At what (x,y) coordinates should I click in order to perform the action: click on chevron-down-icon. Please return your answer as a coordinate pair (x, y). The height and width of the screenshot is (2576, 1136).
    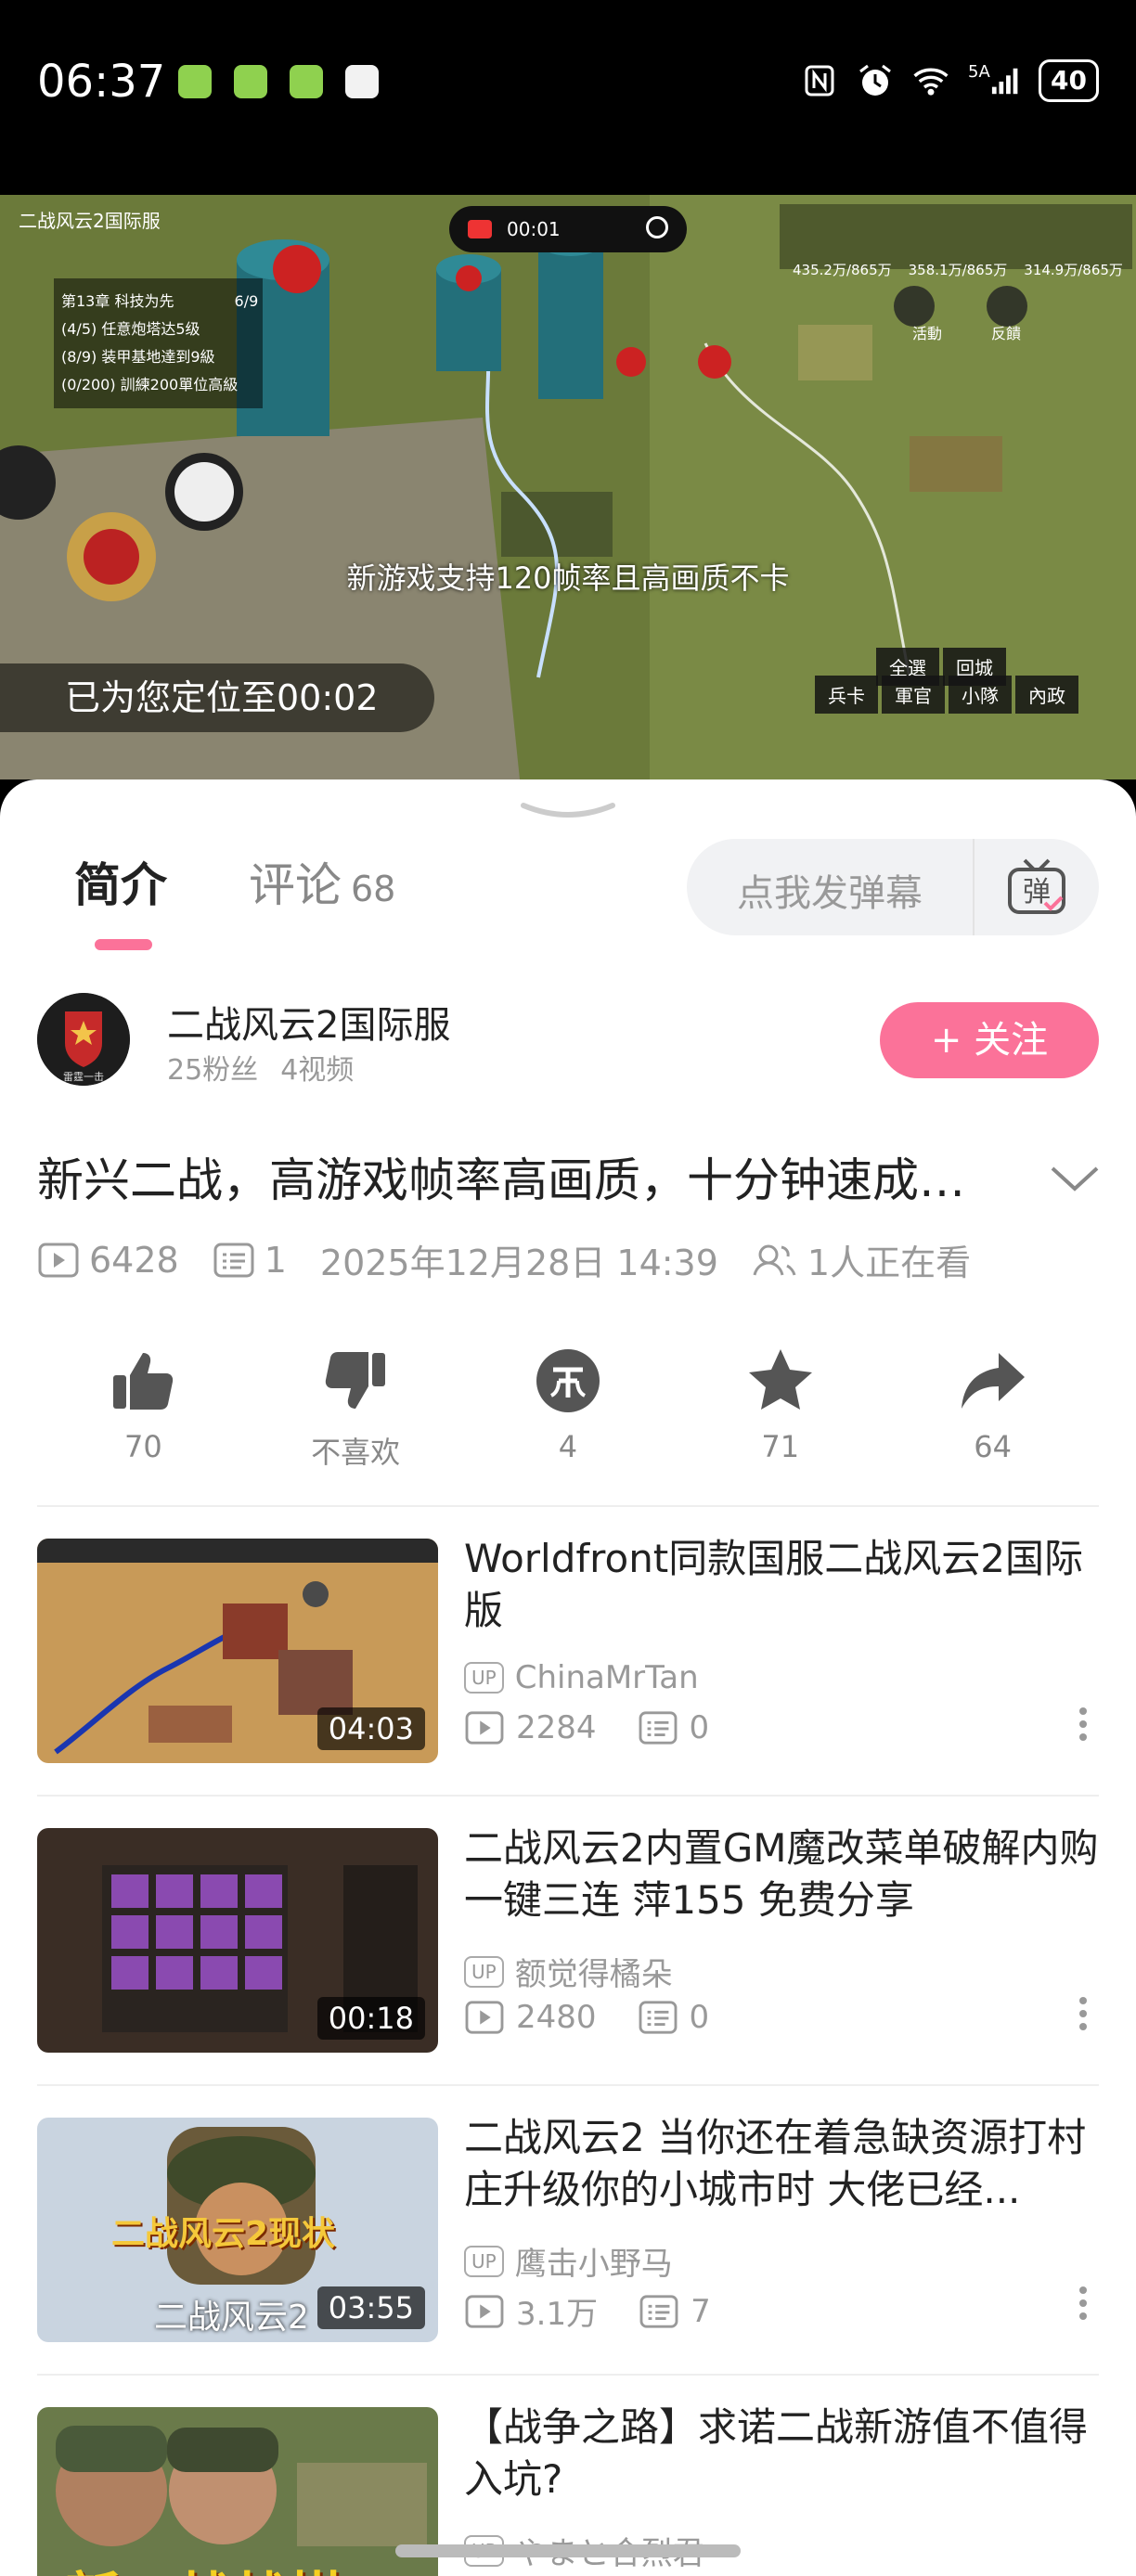
    Looking at the image, I should click on (1075, 1179).